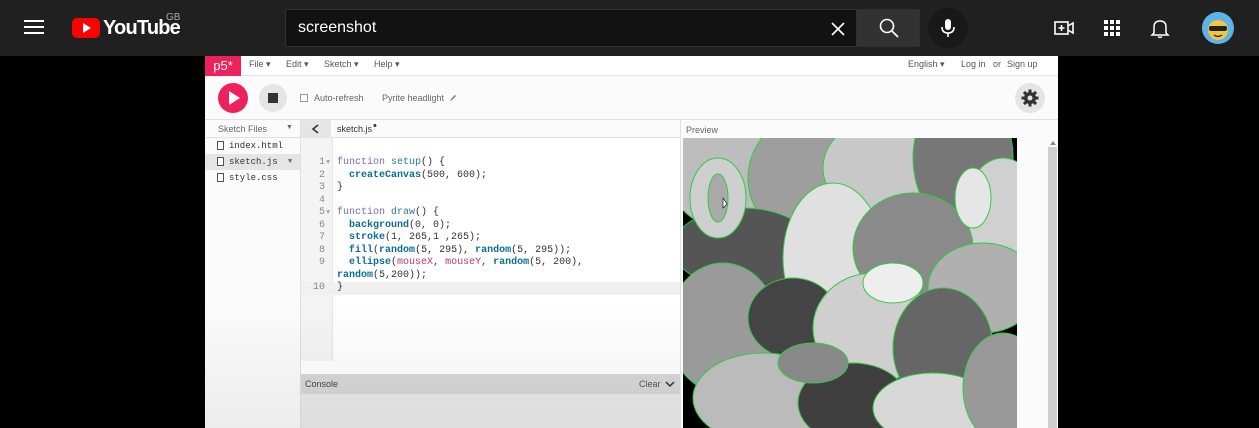  Describe the element at coordinates (490, 213) in the screenshot. I see `code-line: 5 ▼ function draw() {` at that location.